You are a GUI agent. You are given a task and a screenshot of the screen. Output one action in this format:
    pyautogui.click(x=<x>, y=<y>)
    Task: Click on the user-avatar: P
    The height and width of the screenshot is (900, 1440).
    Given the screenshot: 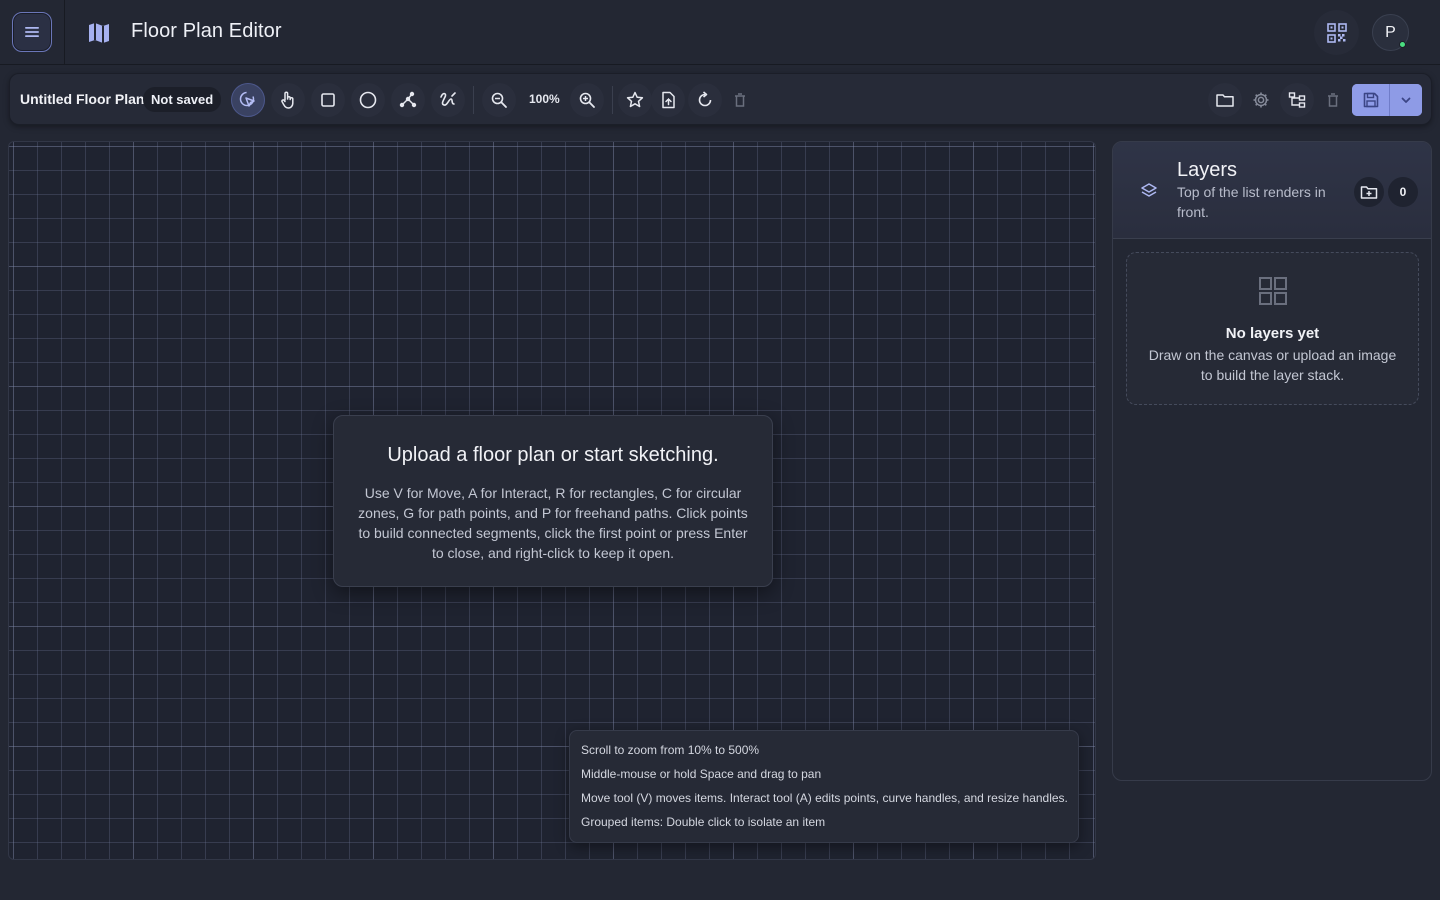 What is the action you would take?
    pyautogui.click(x=1390, y=32)
    